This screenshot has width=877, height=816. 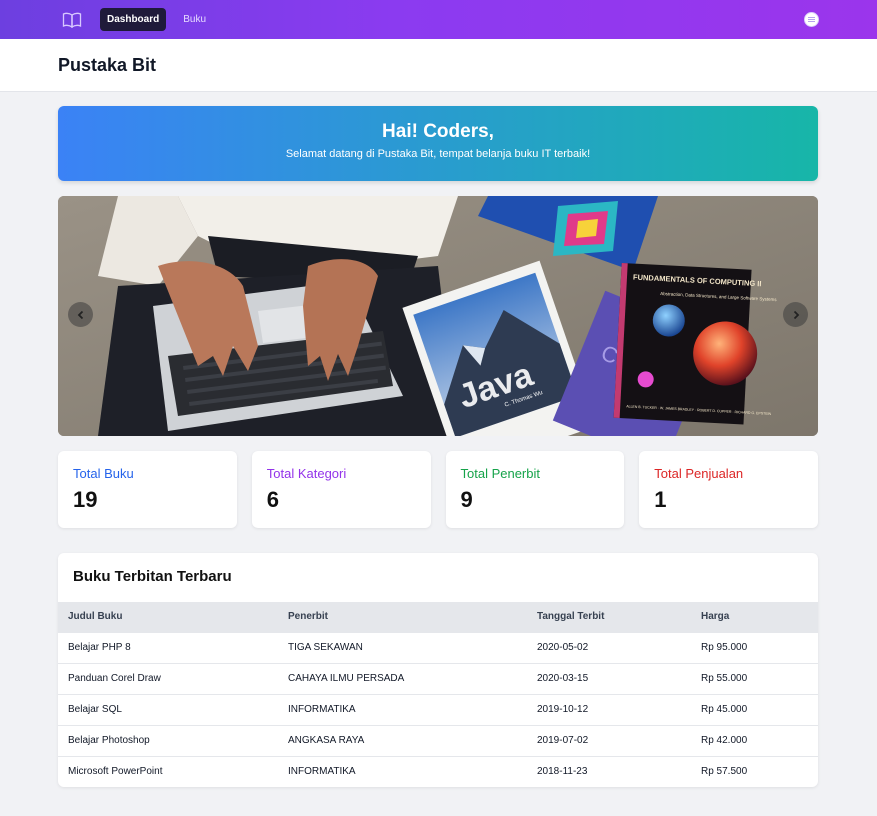 What do you see at coordinates (95, 617) in the screenshot?
I see `column-header-judul: Judul Buku` at bounding box center [95, 617].